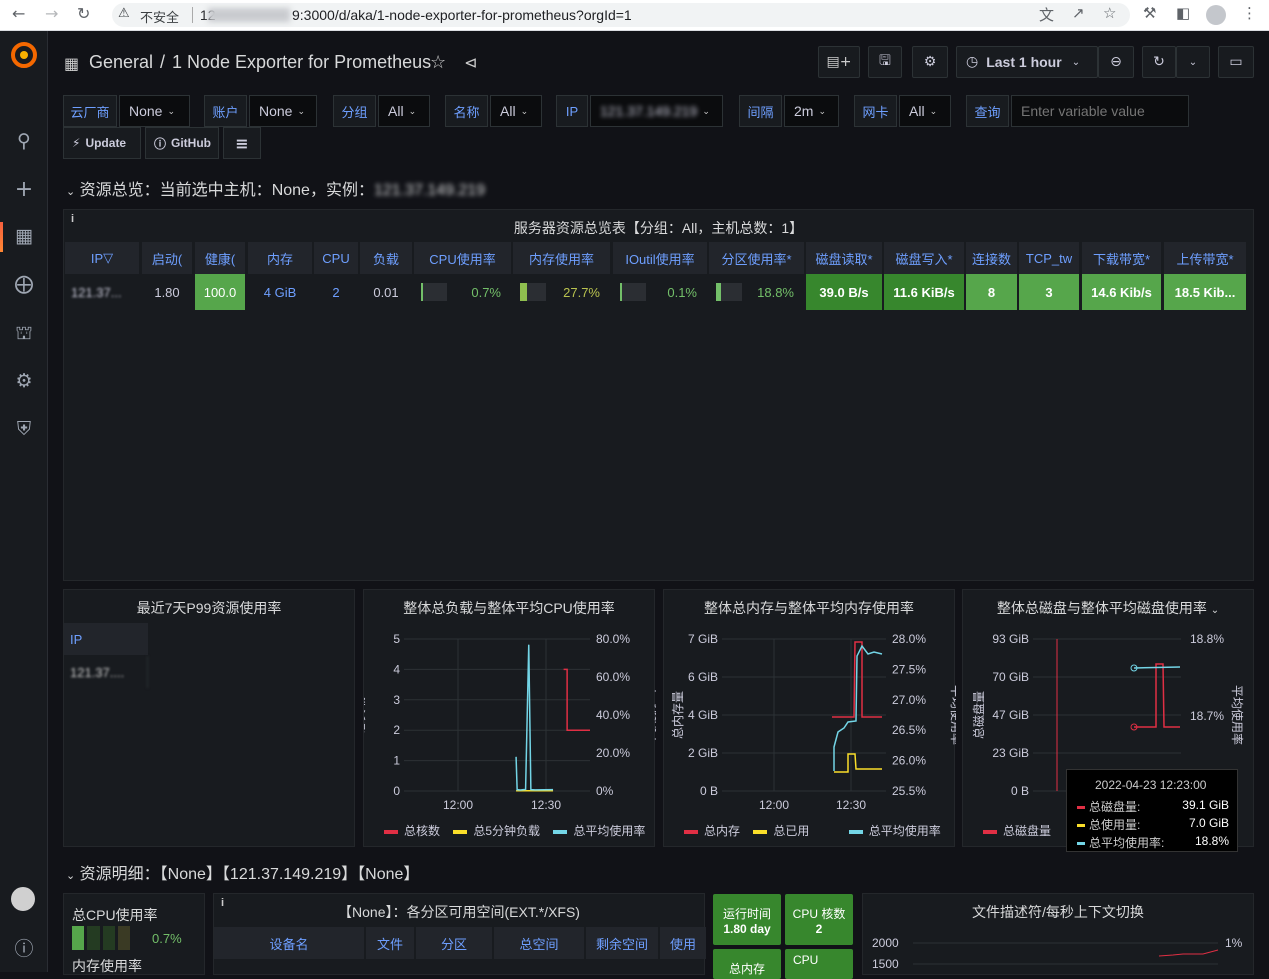 The image size is (1269, 979). Describe the element at coordinates (101, 938) in the screenshot. I see `cpu-total-gauge` at that location.